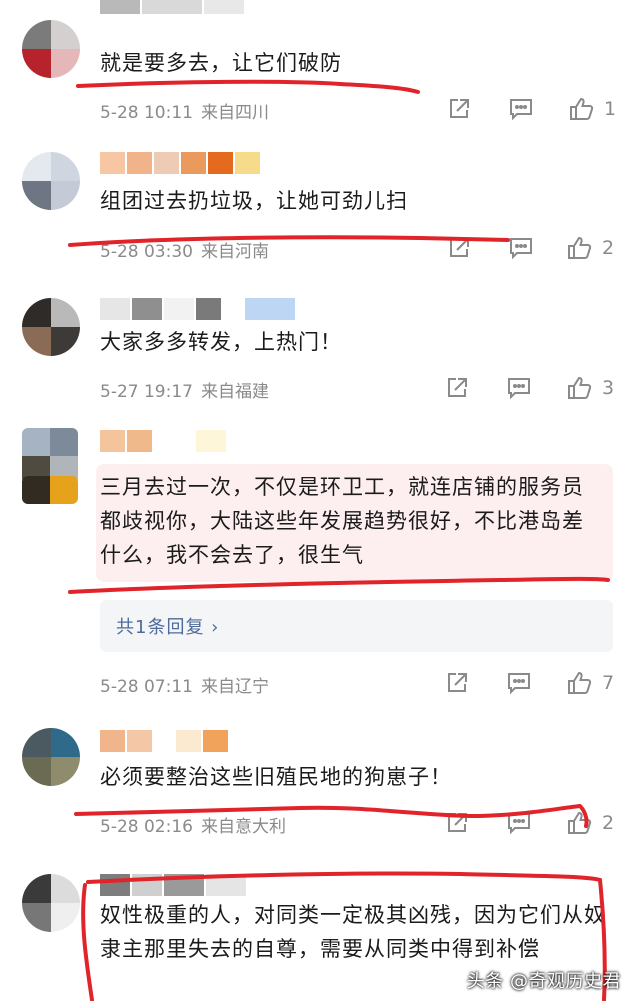 Image resolution: width=633 pixels, height=1001 pixels. I want to click on comment-text: 必须要整治这些旧殖民地的狗崽子！, so click(276, 777).